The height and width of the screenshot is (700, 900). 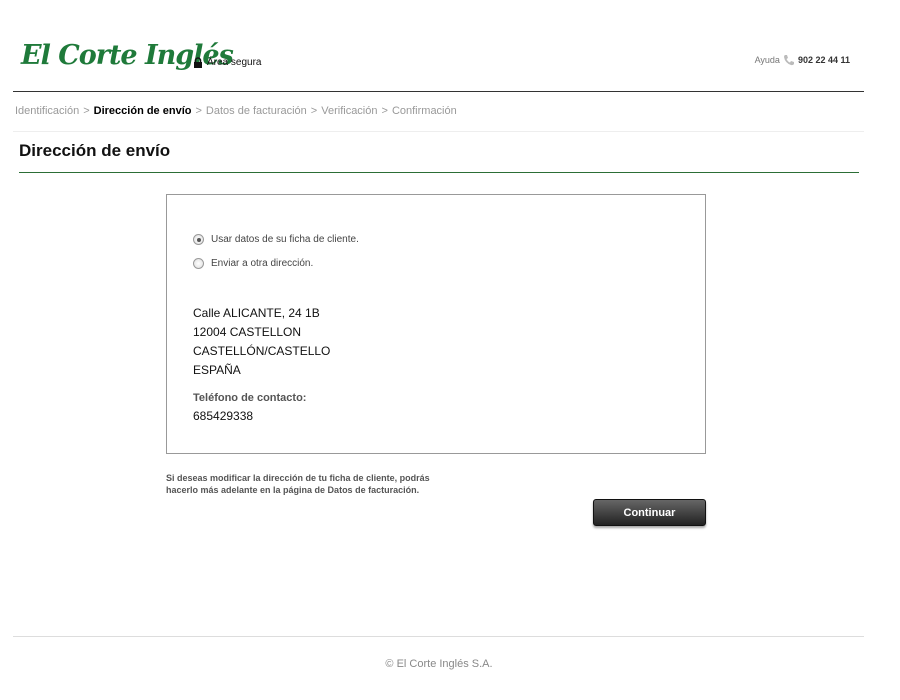 I want to click on help-label: Ayuda, so click(x=767, y=60).